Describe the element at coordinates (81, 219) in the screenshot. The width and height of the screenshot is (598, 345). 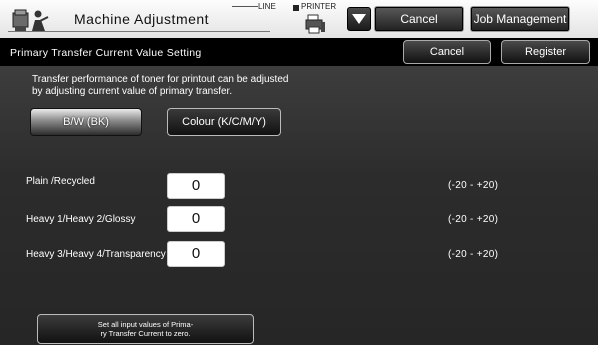
I see `heavy-1-2-glossy-label: Heavy 1/Heavy 2/Glossy` at that location.